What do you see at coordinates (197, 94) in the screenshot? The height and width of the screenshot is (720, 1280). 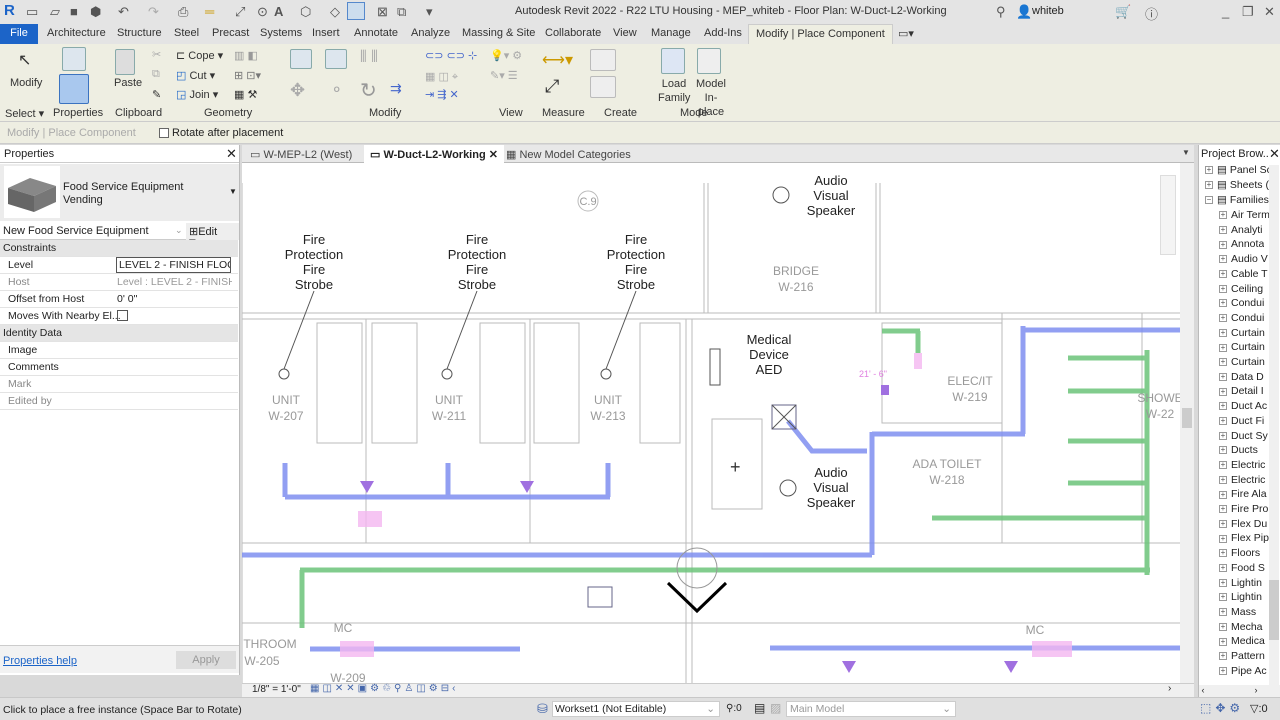 I see `join-button: ◲ Join ▾` at bounding box center [197, 94].